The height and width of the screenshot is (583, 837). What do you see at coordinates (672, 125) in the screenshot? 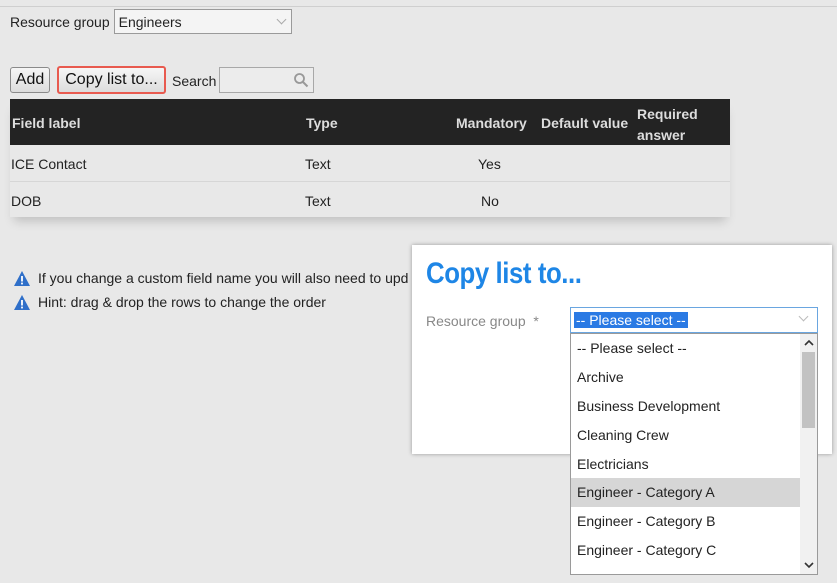
I see `header-required-answer: Required answer` at bounding box center [672, 125].